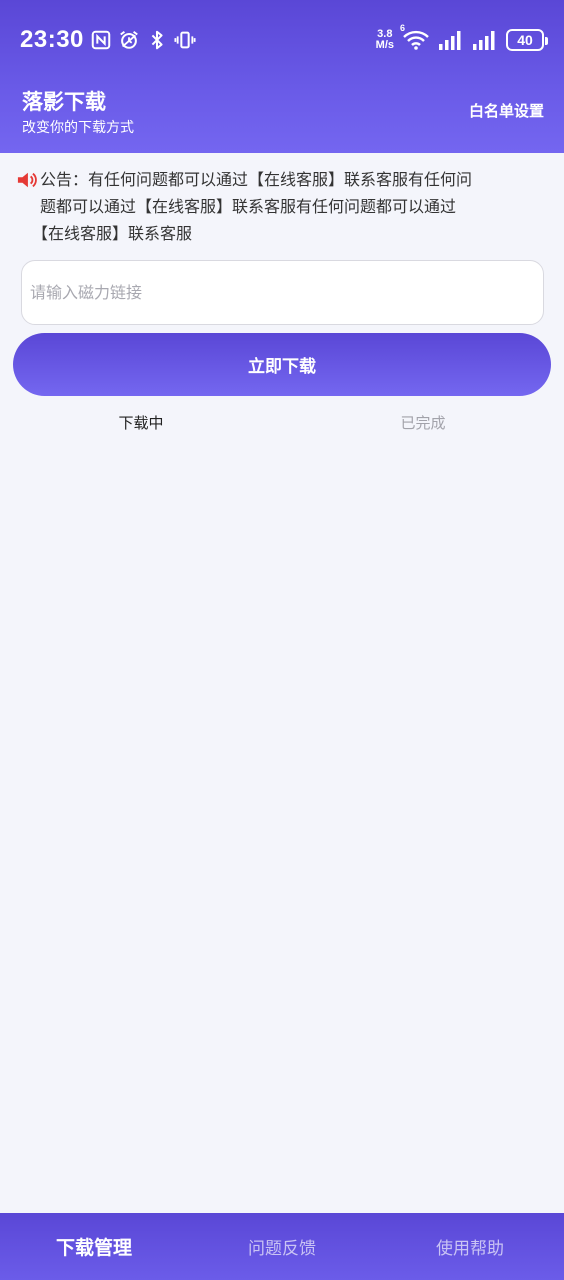 The image size is (564, 1280). Describe the element at coordinates (282, 364) in the screenshot. I see `download-now-button: 立即下载` at that location.